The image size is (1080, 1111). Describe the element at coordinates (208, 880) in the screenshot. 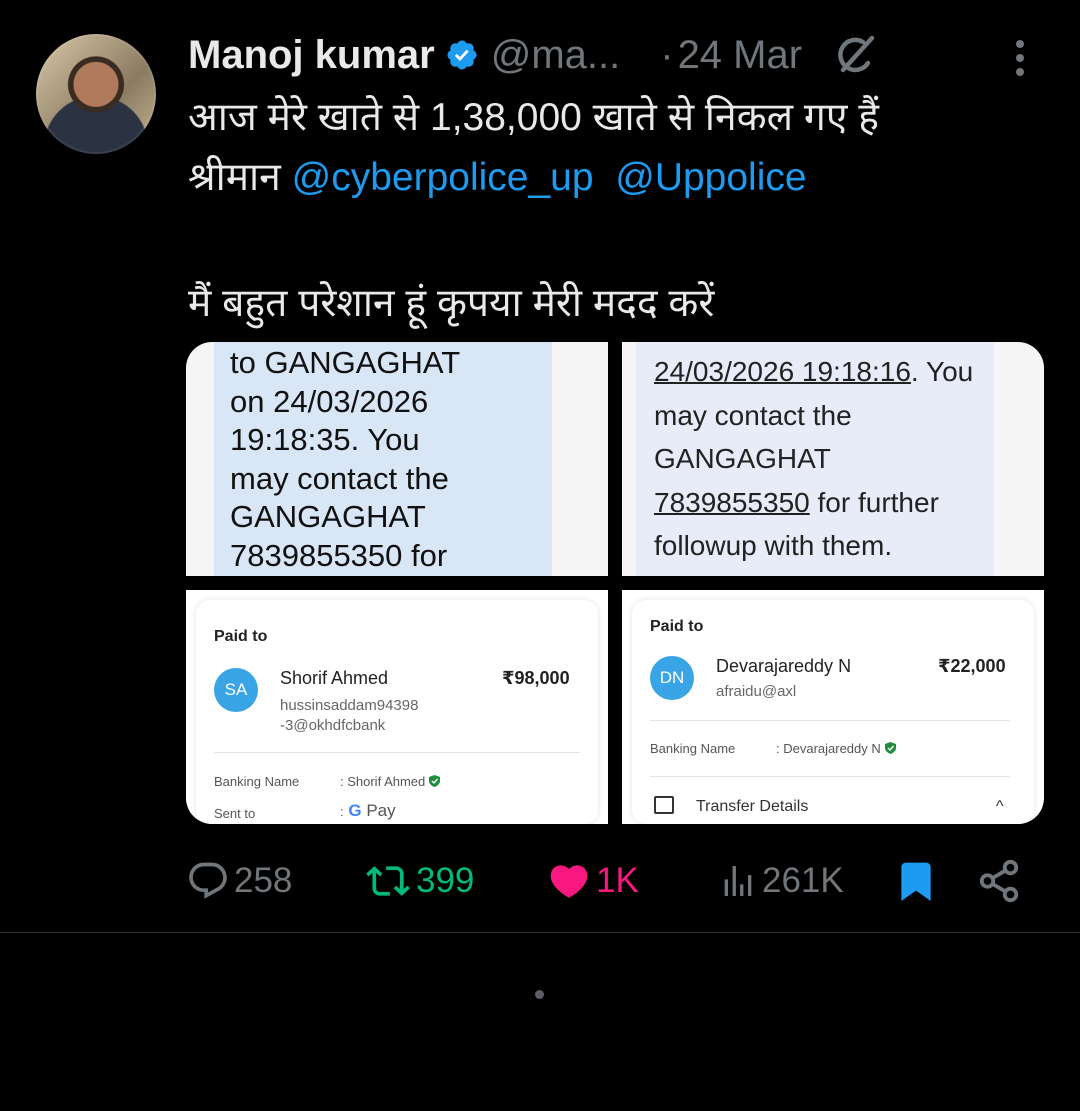

I see `reply-icon` at that location.